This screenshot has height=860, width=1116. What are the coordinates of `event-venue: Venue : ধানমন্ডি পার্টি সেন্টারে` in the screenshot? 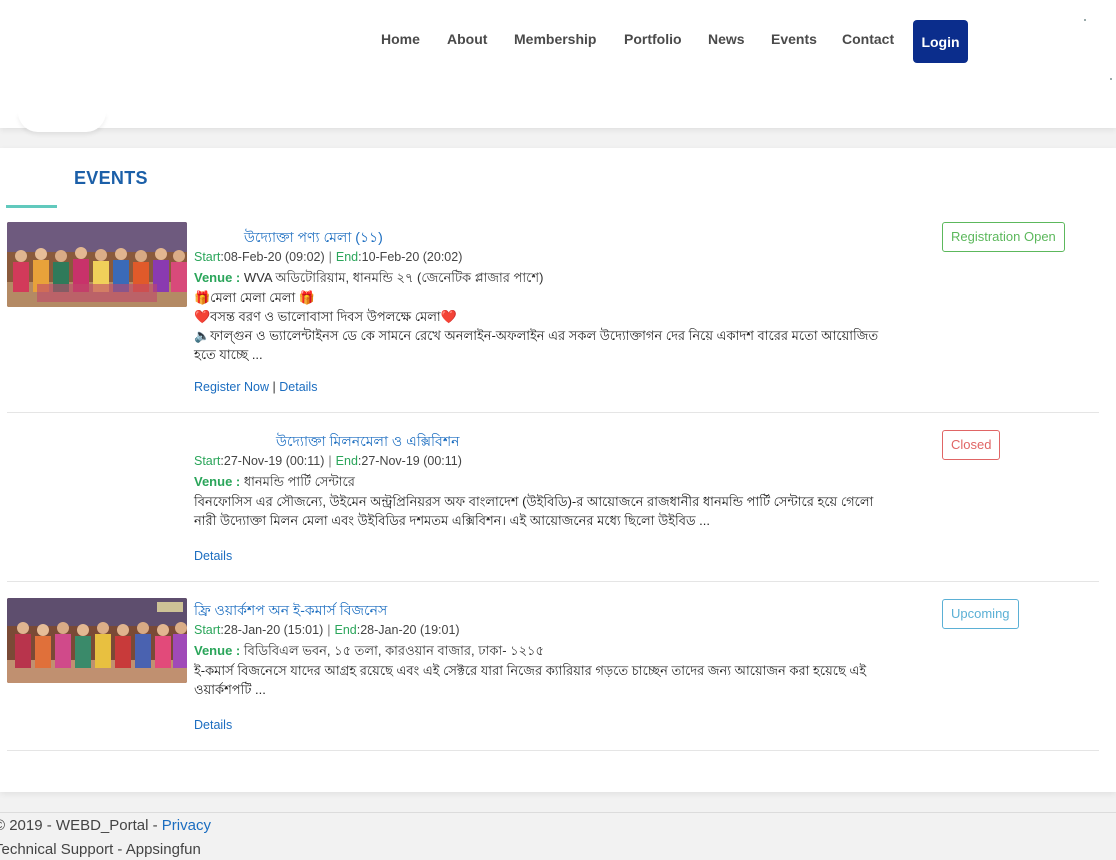 It's located at (274, 483).